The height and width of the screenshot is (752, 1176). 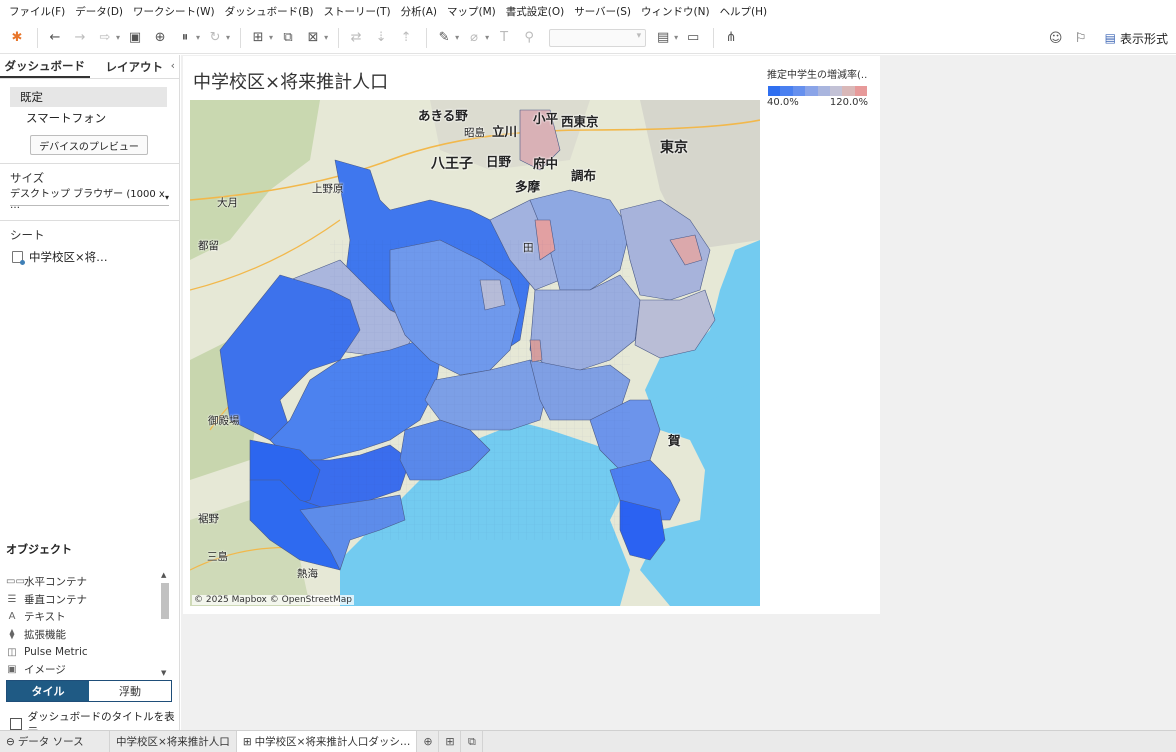 I want to click on clear-sheet-icon: ⊠, so click(x=313, y=38).